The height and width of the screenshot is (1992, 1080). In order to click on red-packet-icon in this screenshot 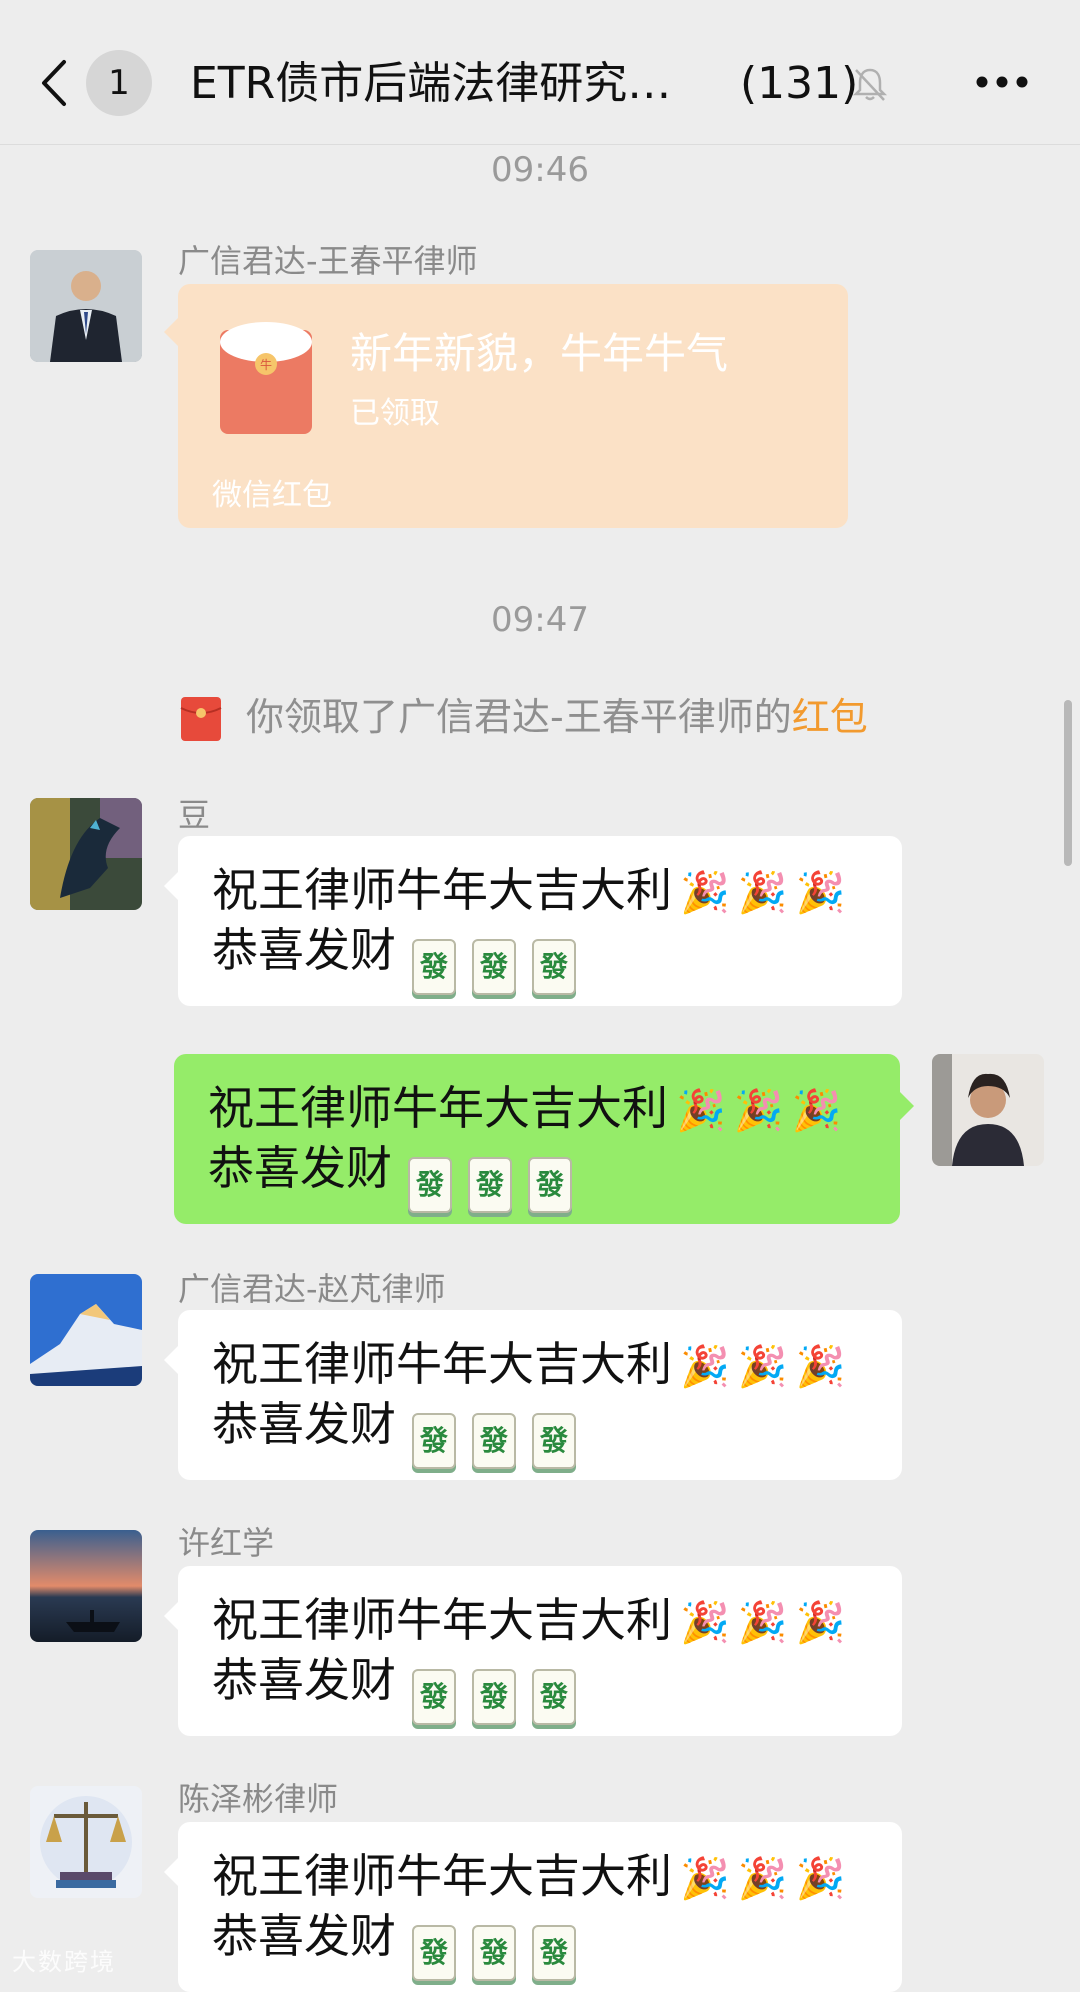, I will do `click(201, 719)`.